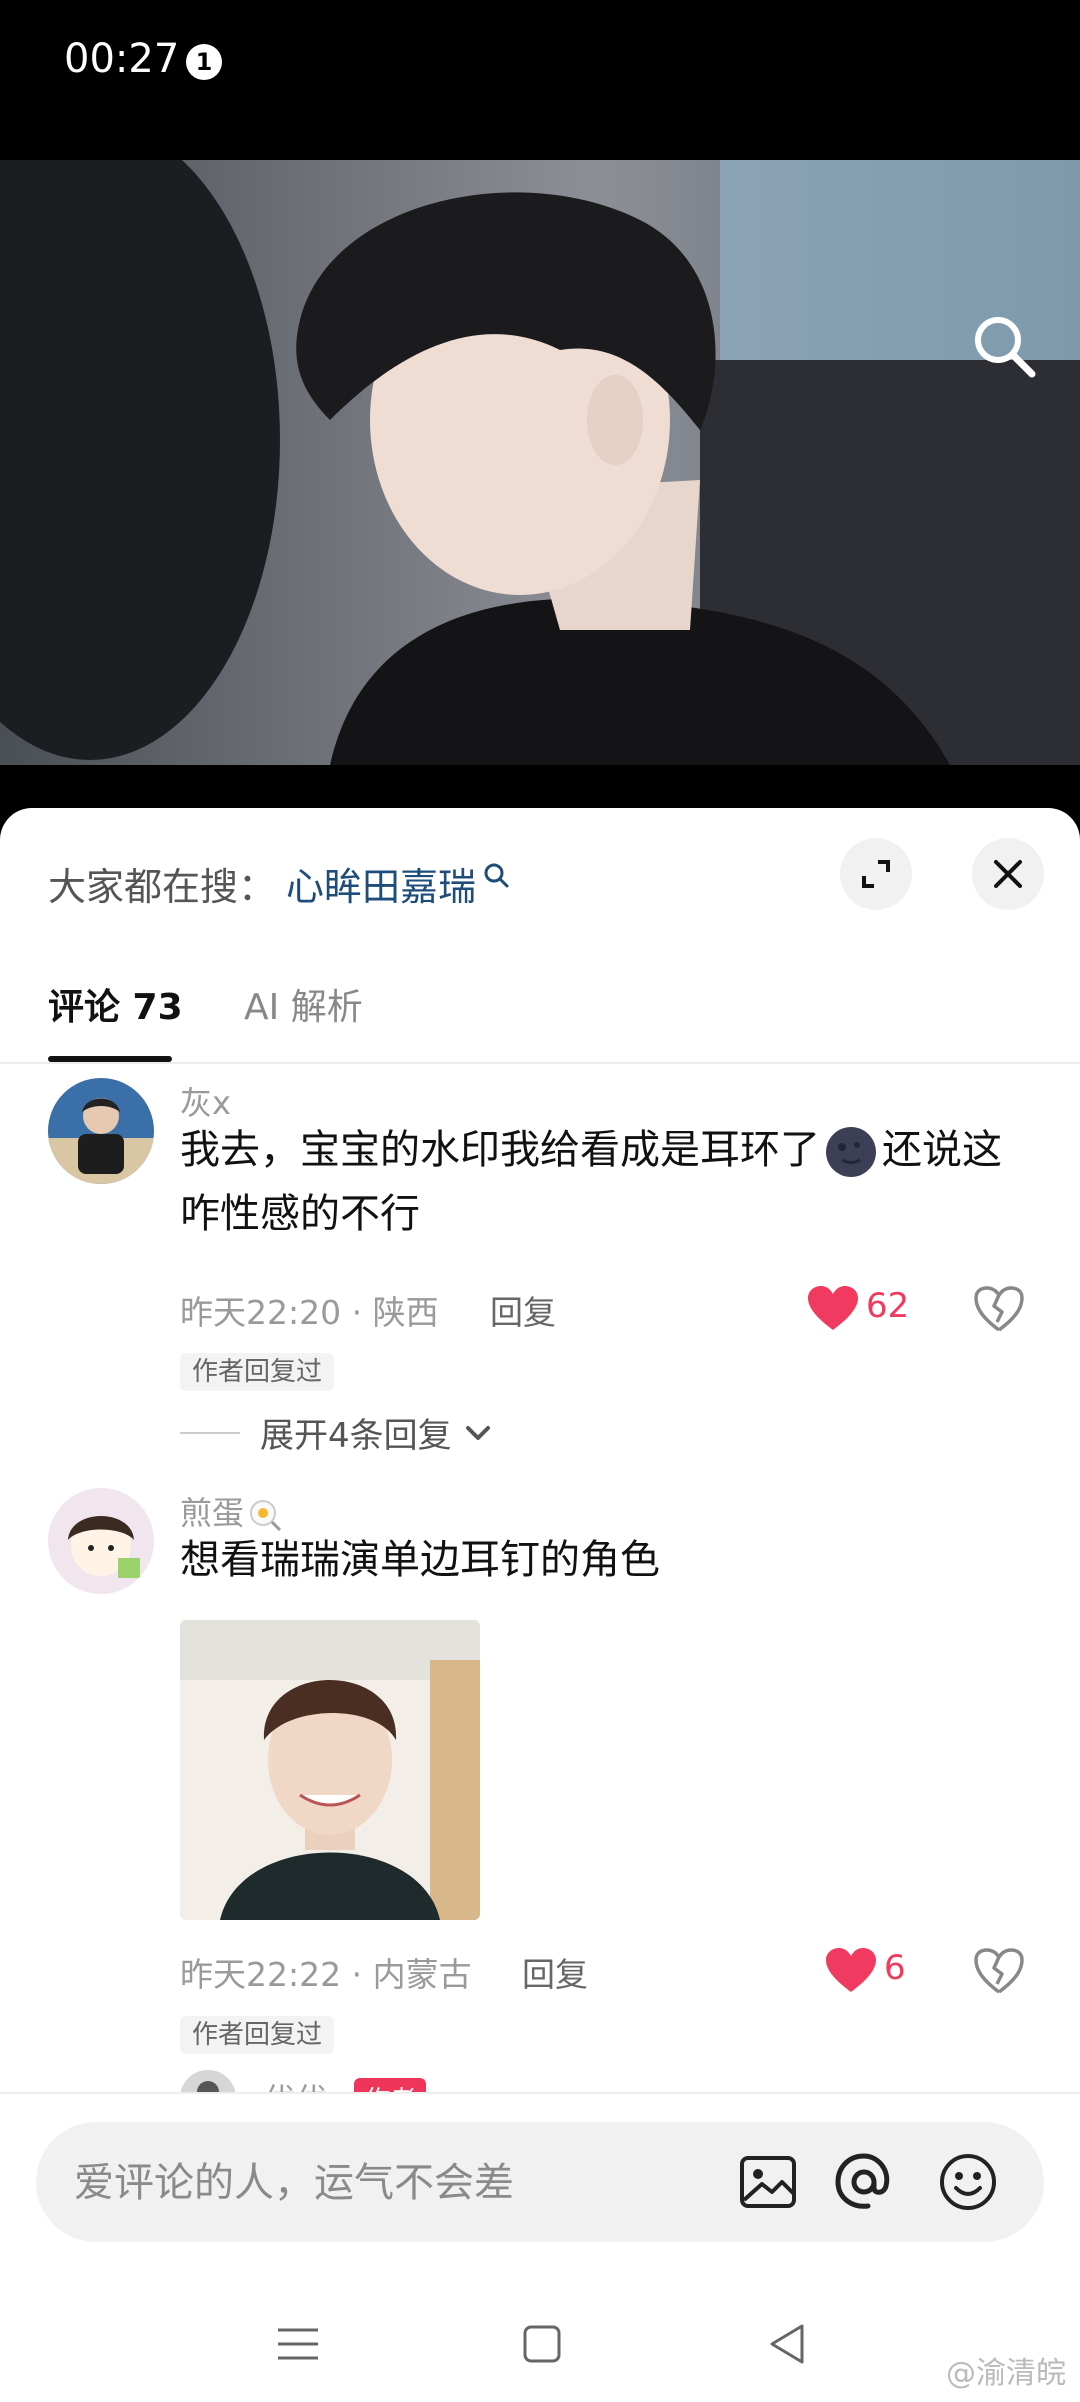  Describe the element at coordinates (420, 1560) in the screenshot. I see `comment-text: 想看瑞瑞演单边耳钉的角色` at that location.